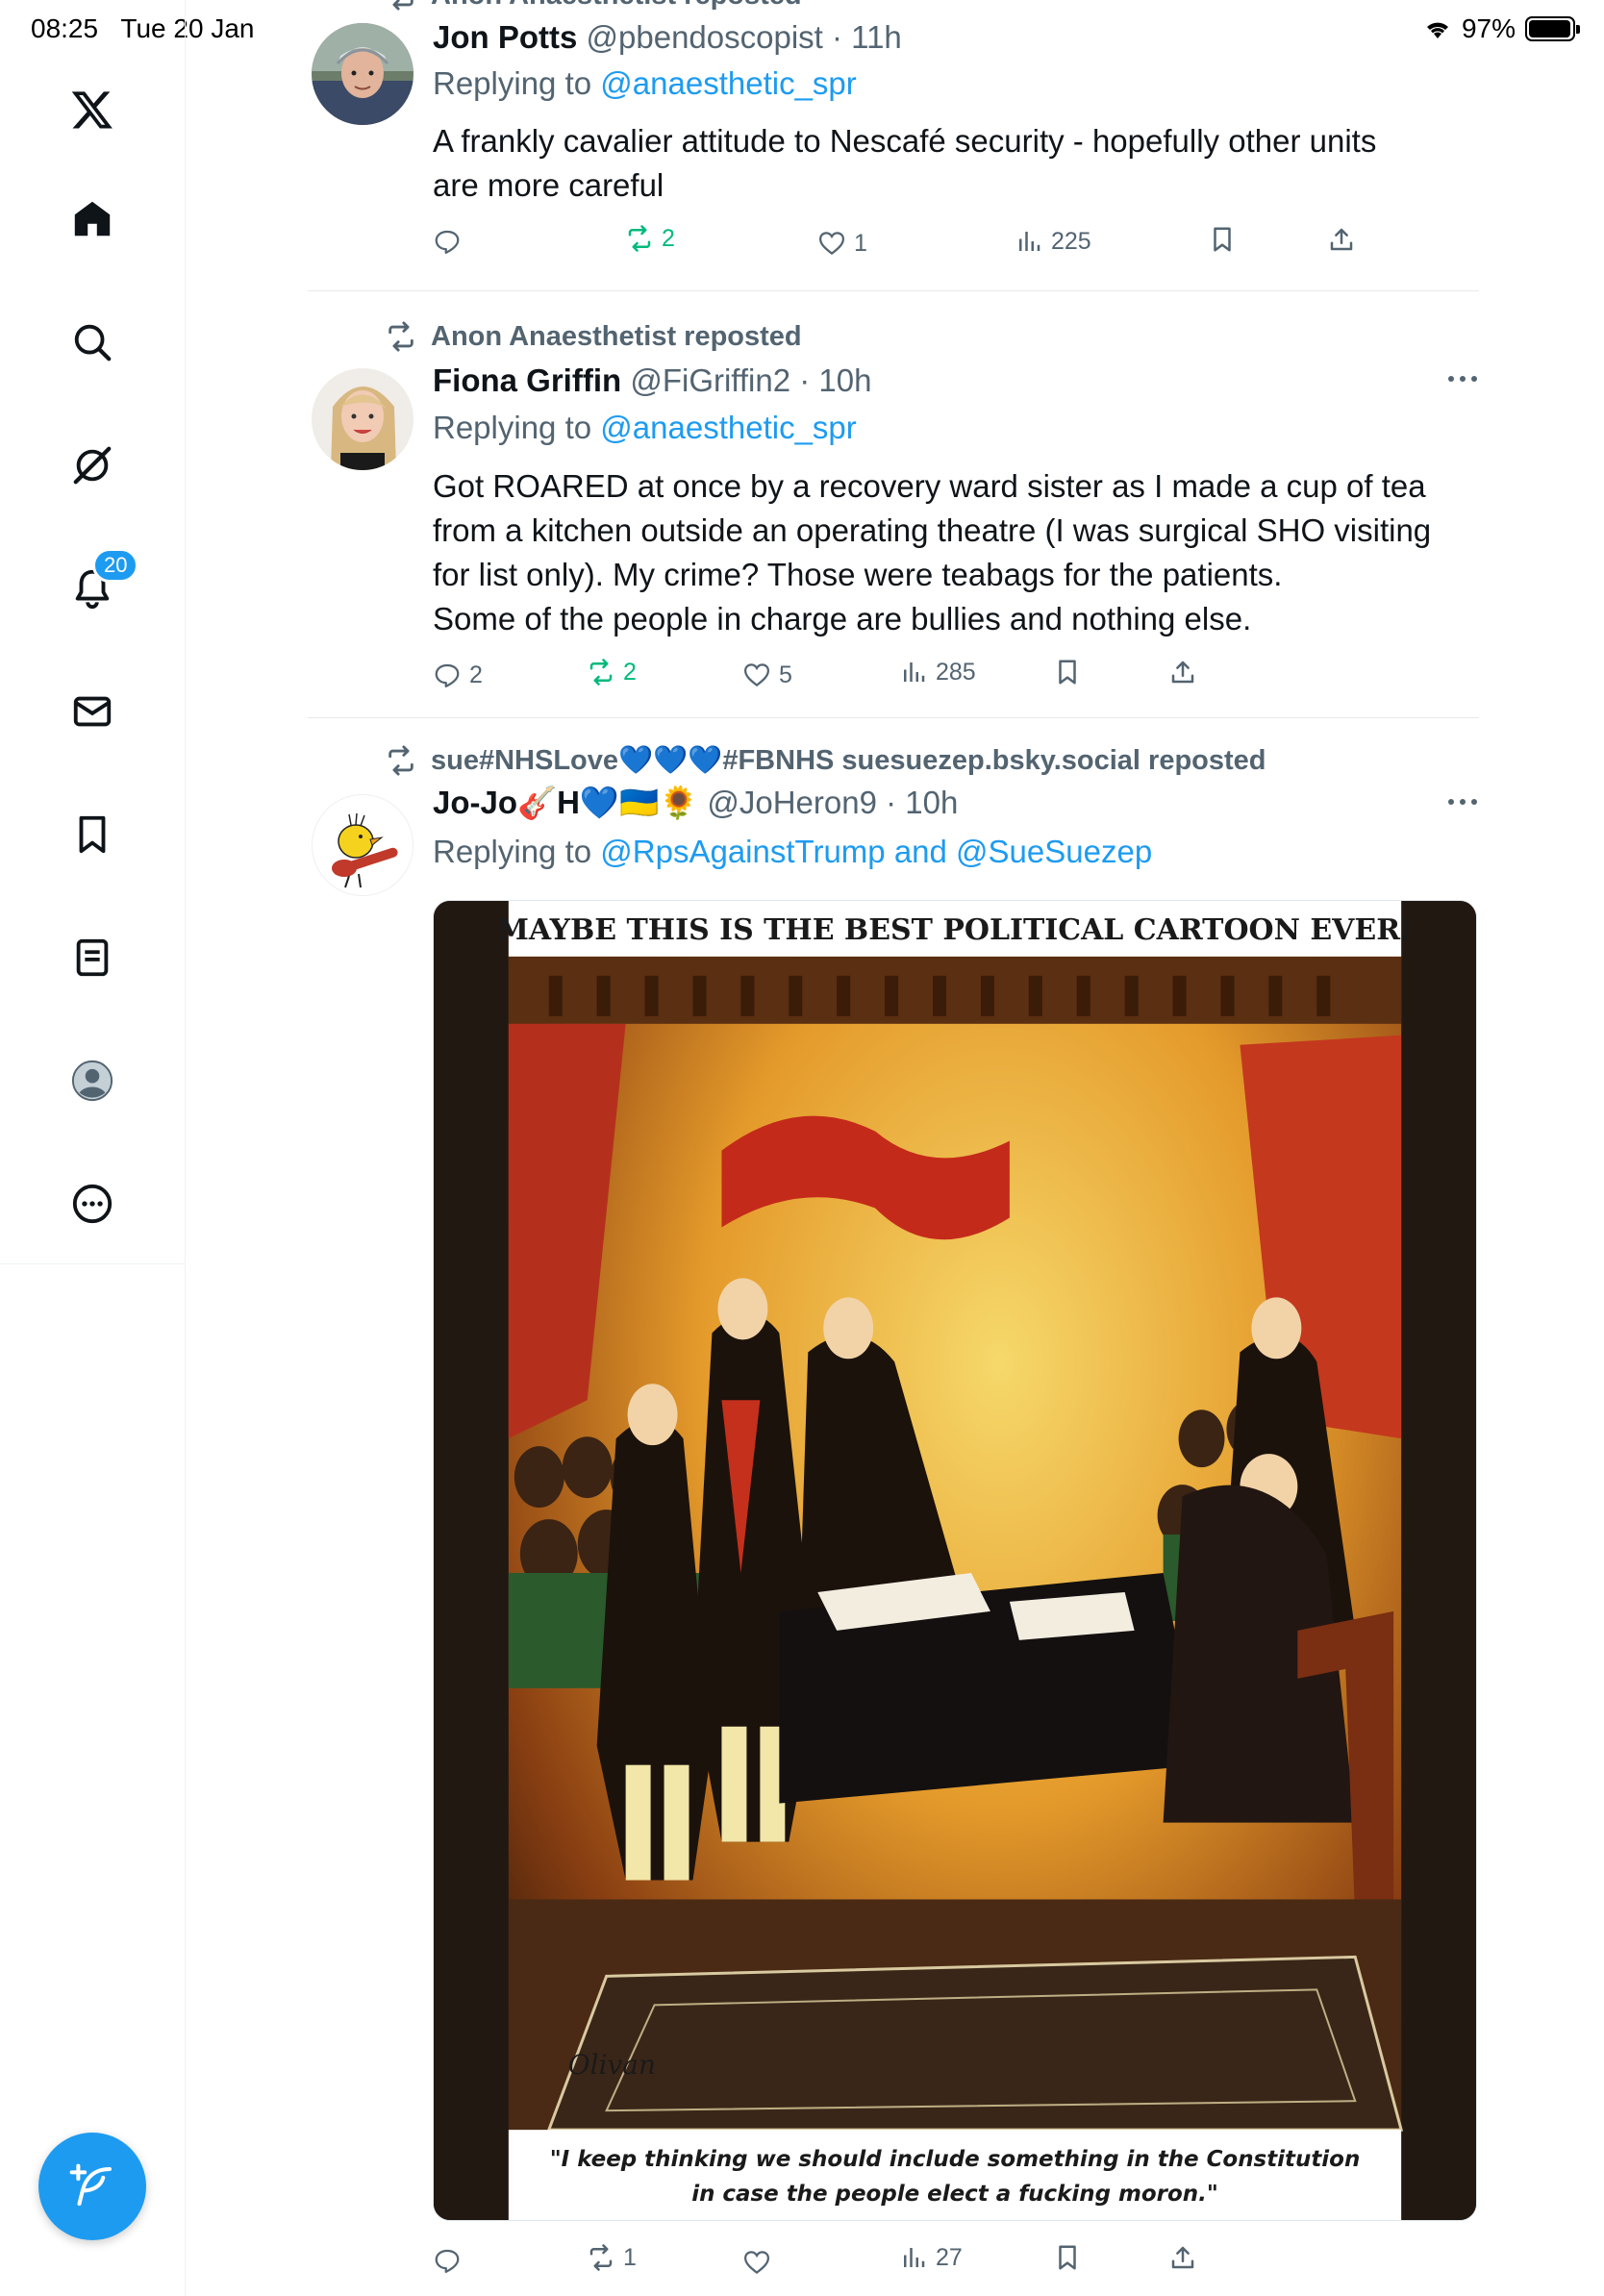 The image size is (1604, 2296). What do you see at coordinates (99, 584) in the screenshot?
I see `nav-notifications: 20` at bounding box center [99, 584].